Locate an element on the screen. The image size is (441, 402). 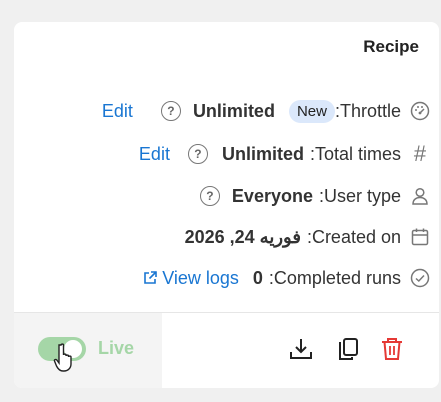
completed-runs-row: View logs 0 :Completed runs is located at coordinates (286, 278).